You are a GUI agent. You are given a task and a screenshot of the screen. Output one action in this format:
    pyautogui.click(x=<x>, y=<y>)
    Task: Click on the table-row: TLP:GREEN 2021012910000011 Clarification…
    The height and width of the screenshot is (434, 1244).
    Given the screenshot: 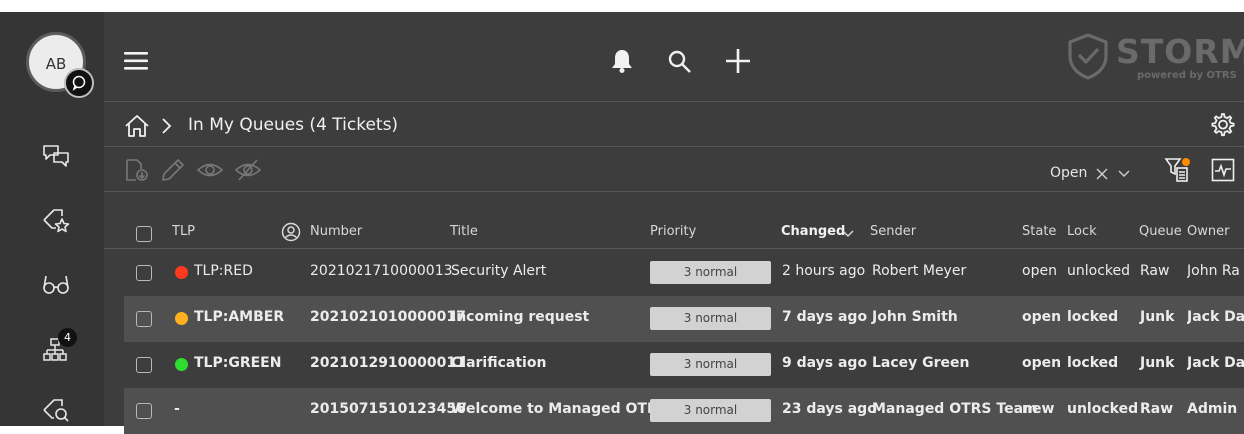 What is the action you would take?
    pyautogui.click(x=684, y=365)
    